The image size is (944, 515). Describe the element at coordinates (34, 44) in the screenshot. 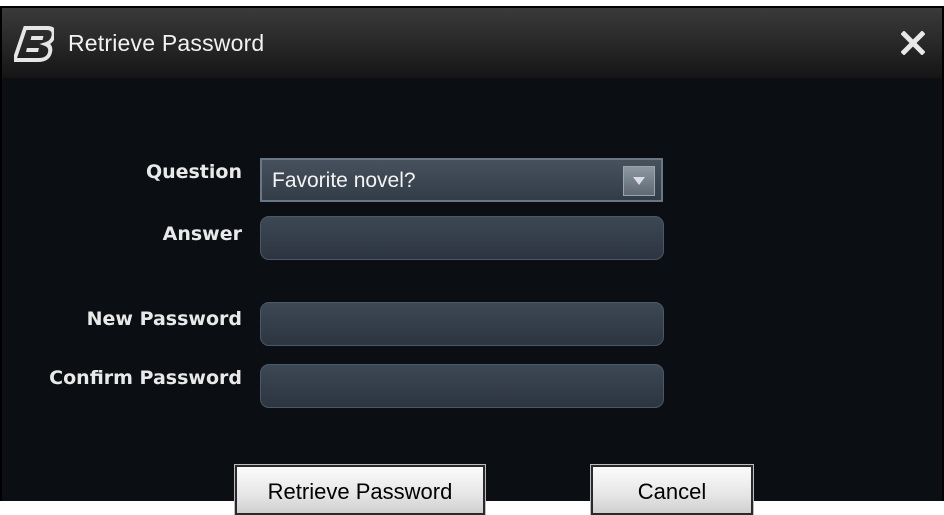

I see `b-logo-icon` at that location.